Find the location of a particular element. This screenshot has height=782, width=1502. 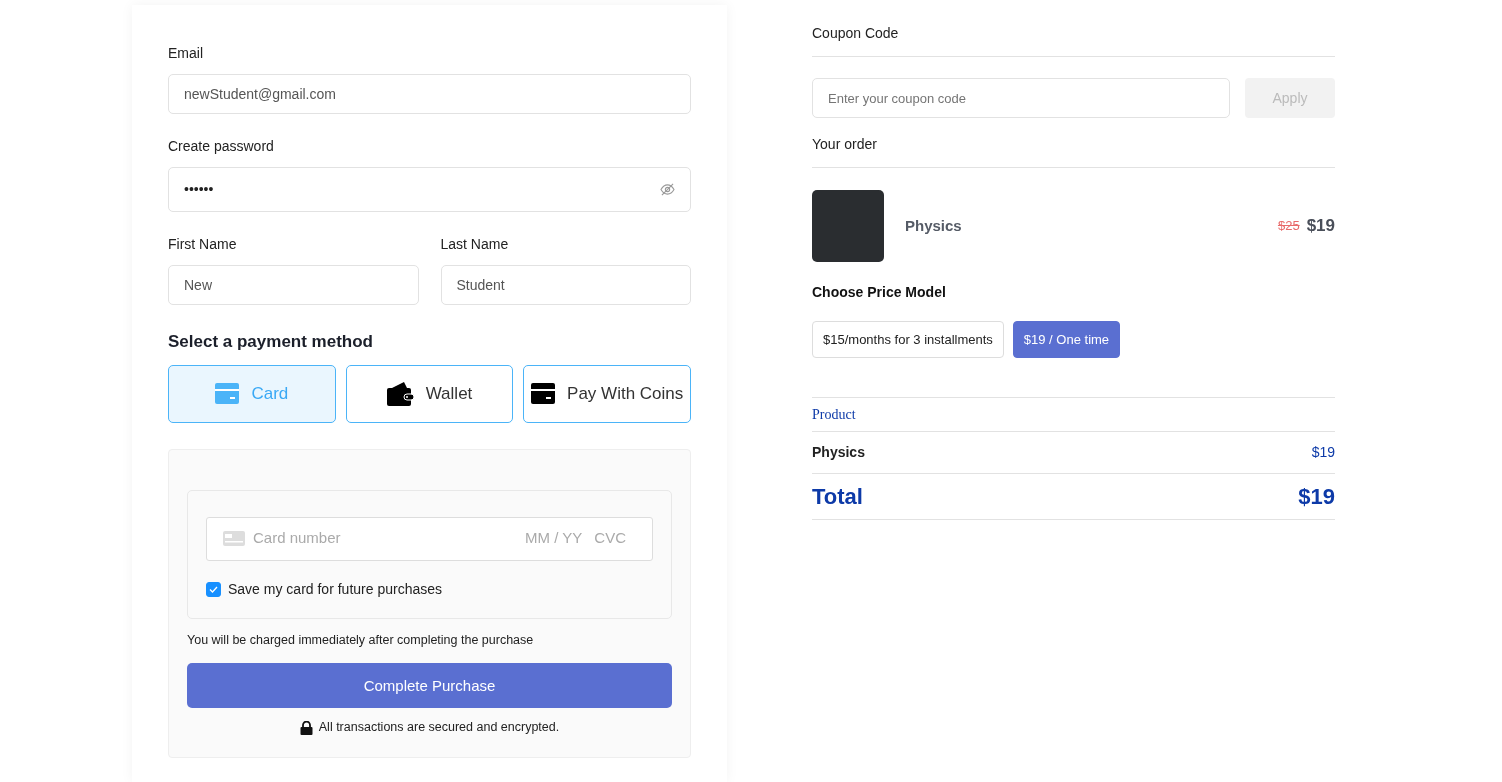

row-name: Physics is located at coordinates (838, 452).